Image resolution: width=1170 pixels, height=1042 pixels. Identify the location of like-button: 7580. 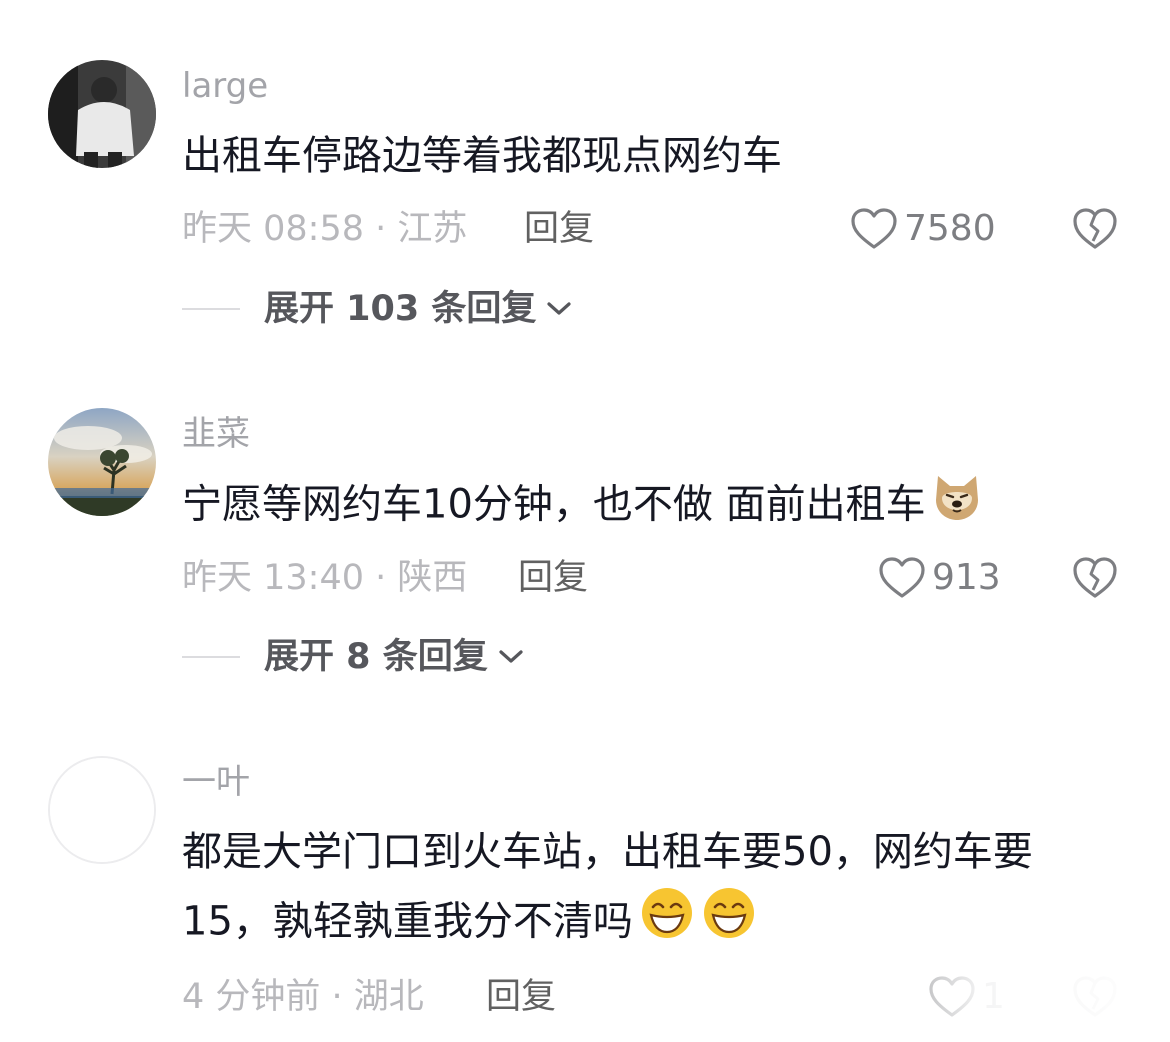
(923, 229).